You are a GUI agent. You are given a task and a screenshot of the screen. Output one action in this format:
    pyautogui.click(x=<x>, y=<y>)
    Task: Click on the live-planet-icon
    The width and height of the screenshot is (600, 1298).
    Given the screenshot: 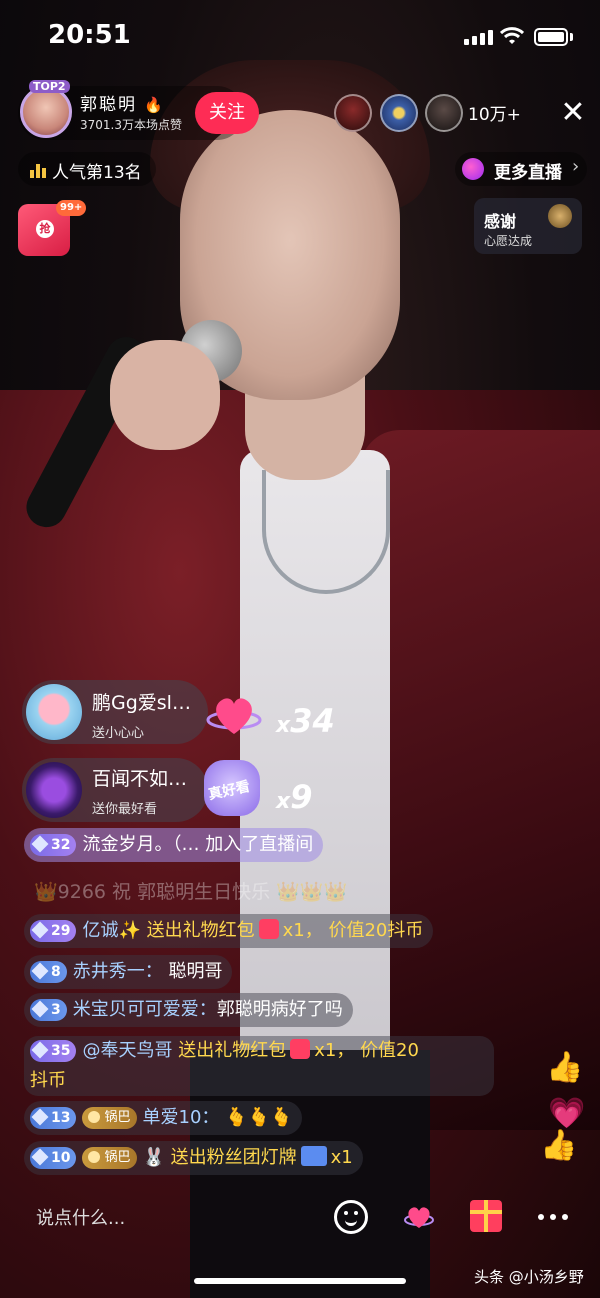 What is the action you would take?
    pyautogui.click(x=473, y=169)
    